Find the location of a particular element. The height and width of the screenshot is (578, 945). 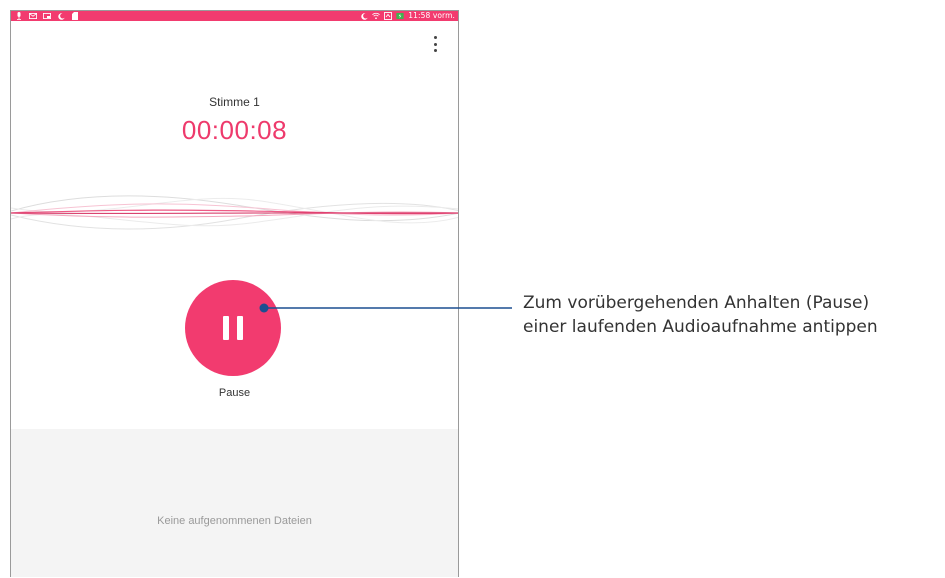

pause-icon is located at coordinates (226, 328).